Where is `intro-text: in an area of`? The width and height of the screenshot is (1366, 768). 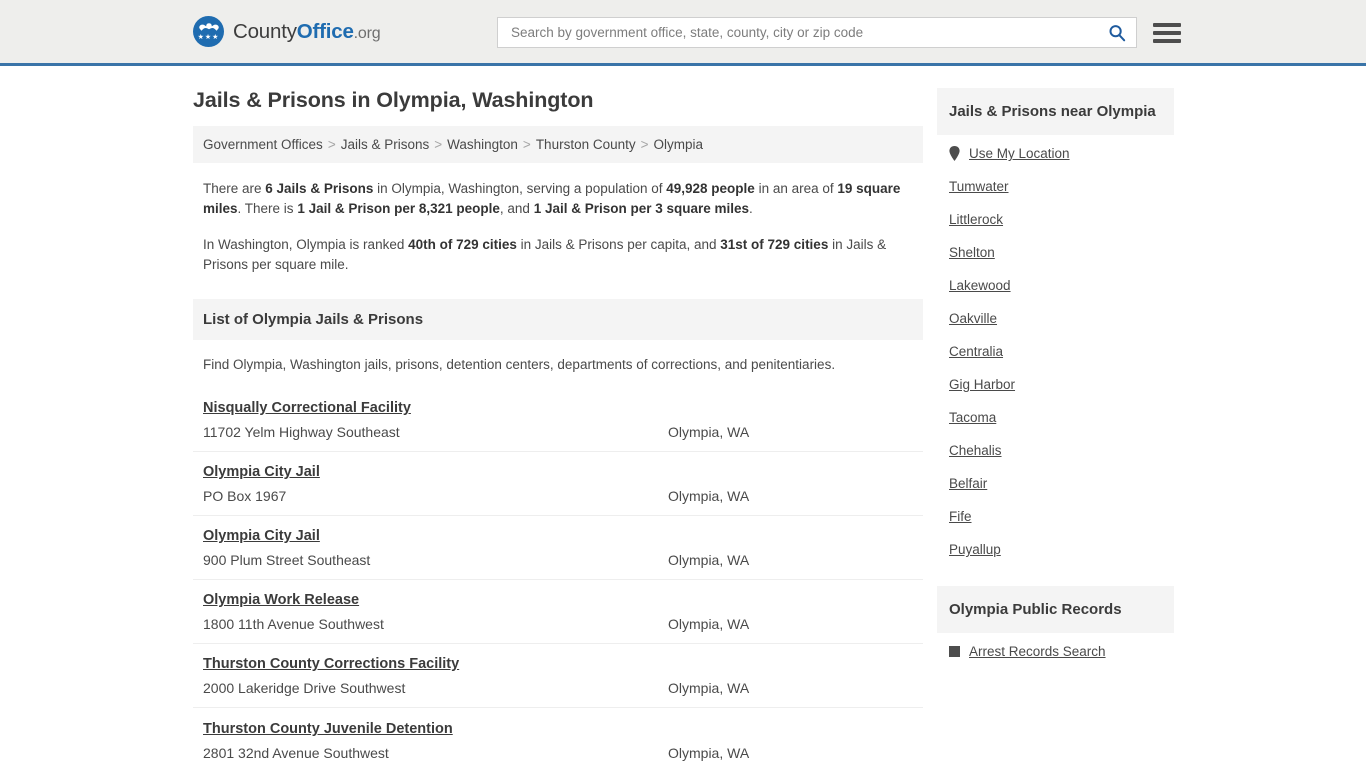 intro-text: in an area of is located at coordinates (796, 188).